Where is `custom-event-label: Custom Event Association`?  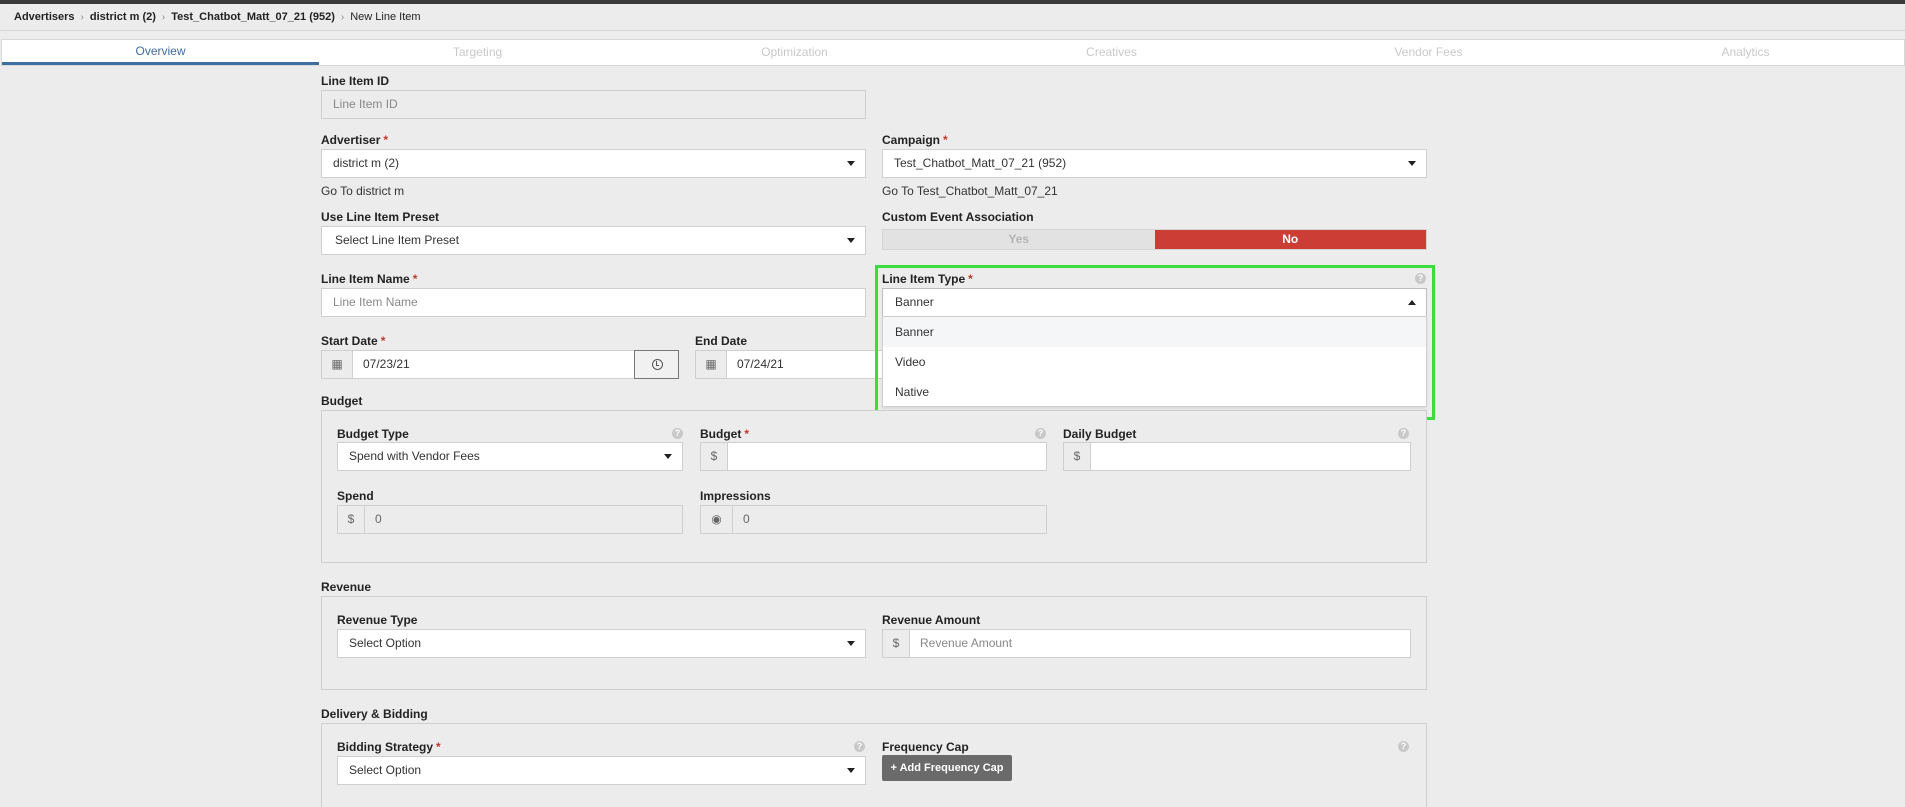
custom-event-label: Custom Event Association is located at coordinates (958, 217).